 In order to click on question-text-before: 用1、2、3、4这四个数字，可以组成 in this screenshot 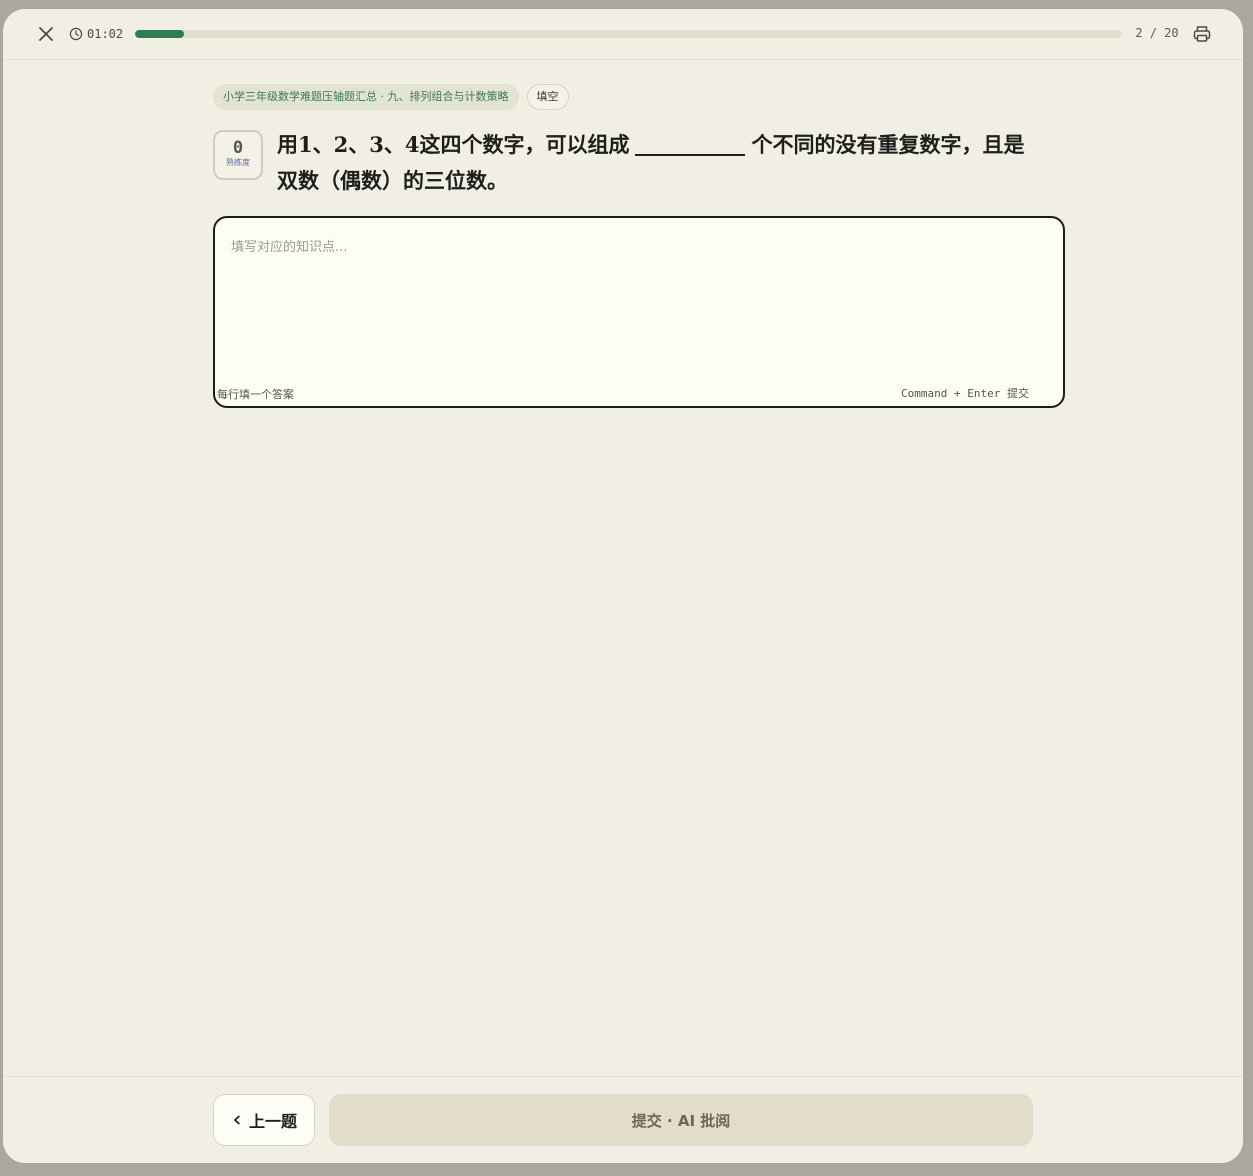, I will do `click(453, 144)`.